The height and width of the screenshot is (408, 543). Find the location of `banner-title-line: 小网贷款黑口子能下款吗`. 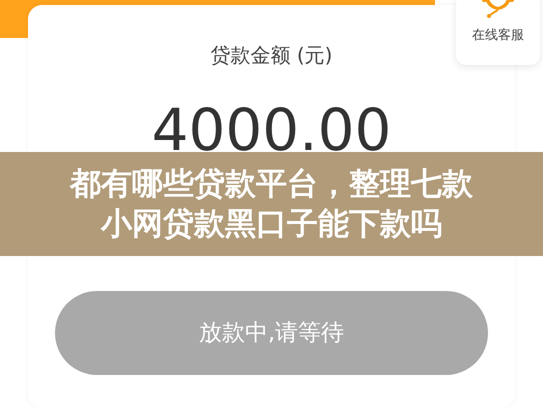

banner-title-line: 小网贷款黑口子能下款吗 is located at coordinates (271, 224).